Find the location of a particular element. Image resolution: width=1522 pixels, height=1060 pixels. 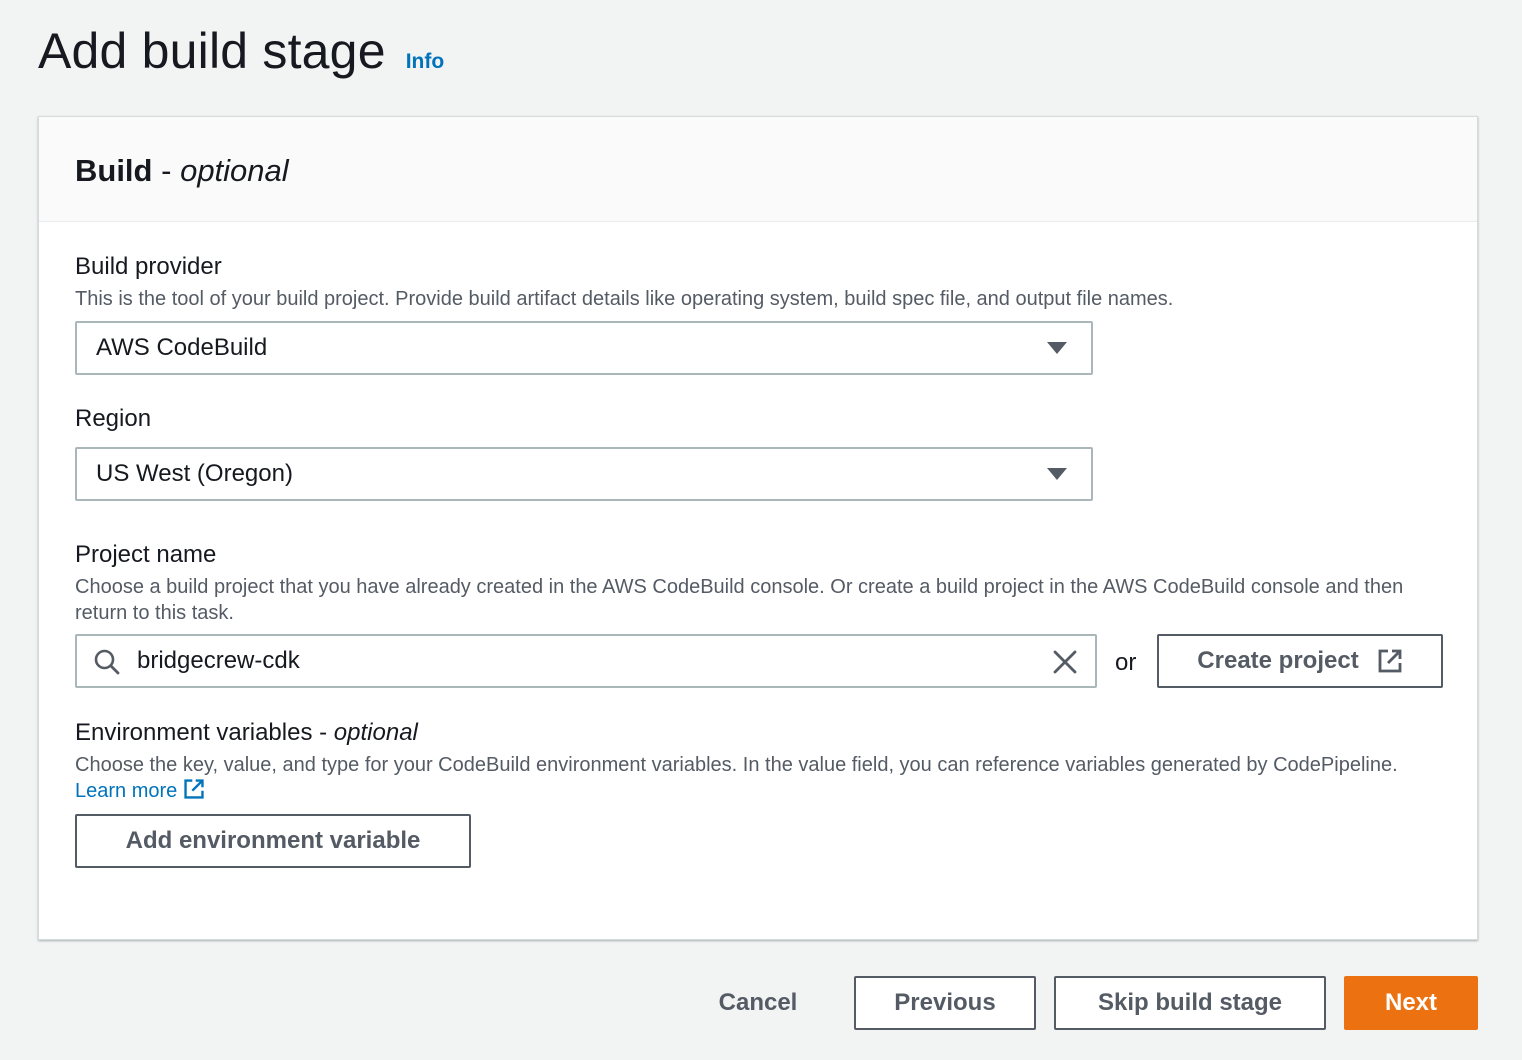

cancel-button: Cancel is located at coordinates (758, 1003).